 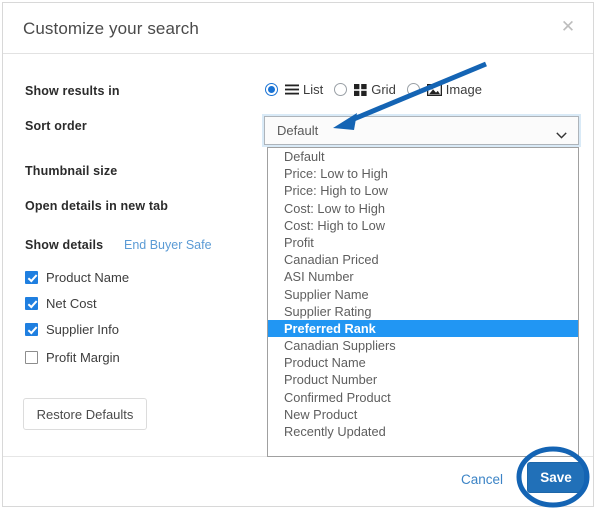 I want to click on radio-option-list: List, so click(x=294, y=89).